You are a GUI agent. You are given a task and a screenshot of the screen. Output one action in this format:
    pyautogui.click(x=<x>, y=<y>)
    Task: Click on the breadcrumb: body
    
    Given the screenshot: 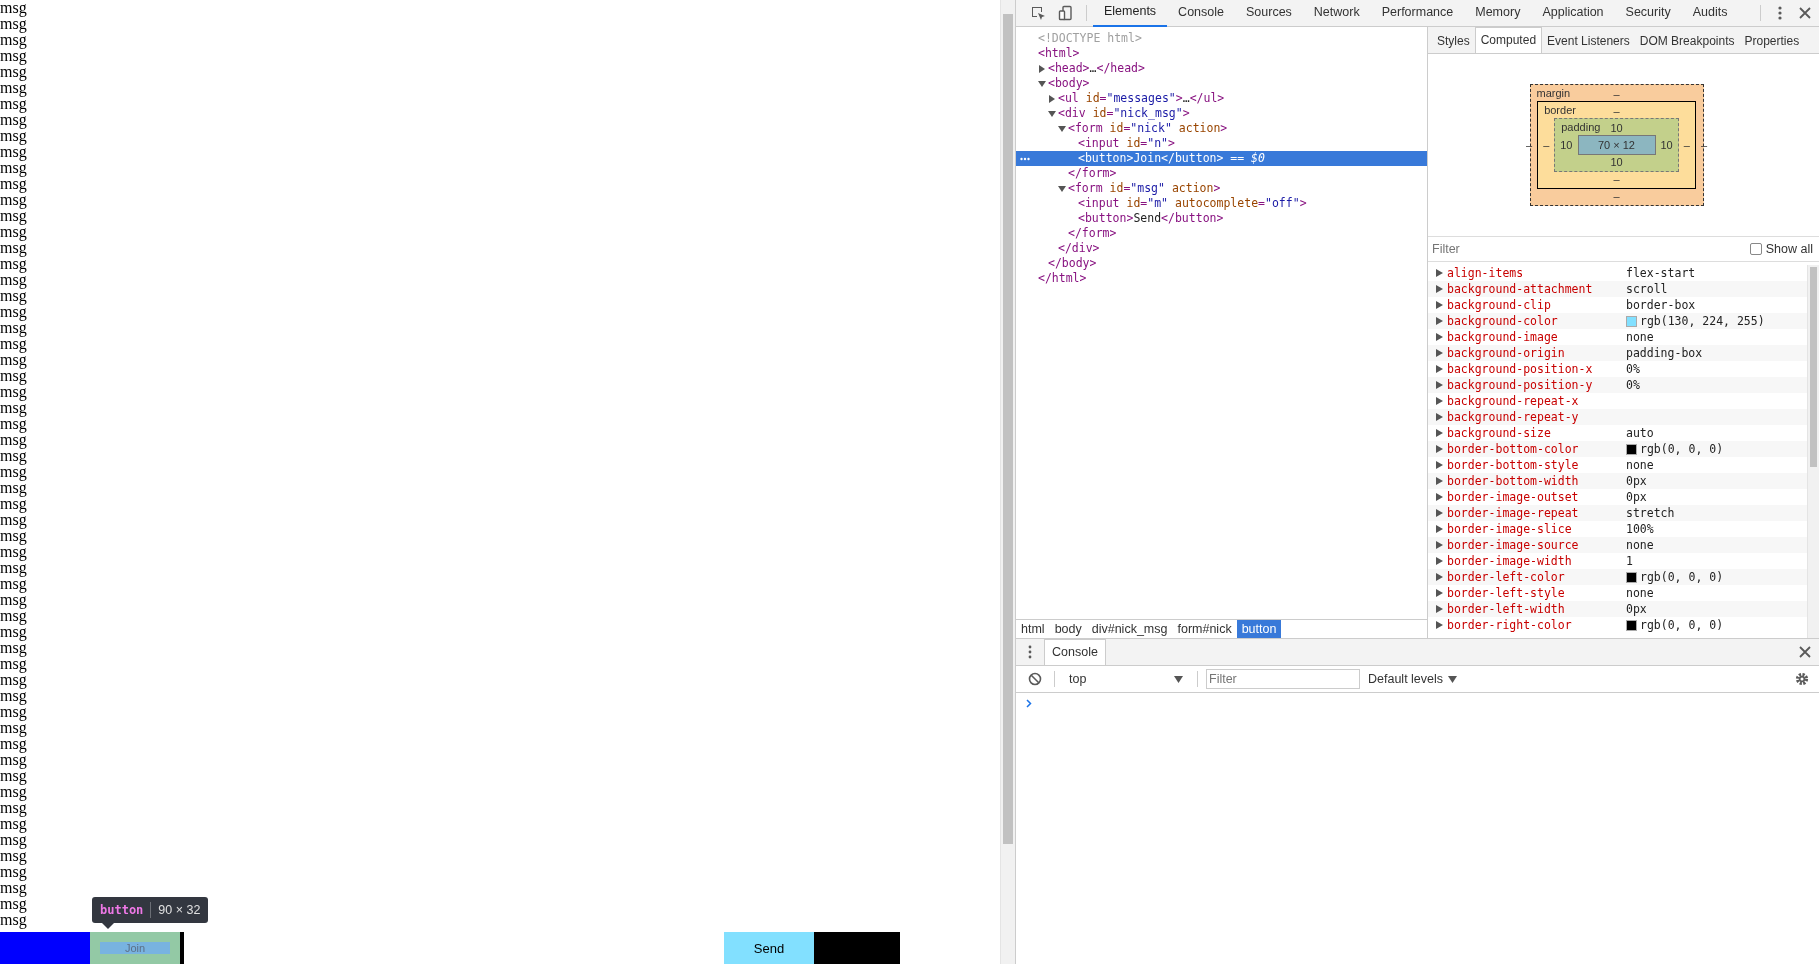 What is the action you would take?
    pyautogui.click(x=1068, y=629)
    